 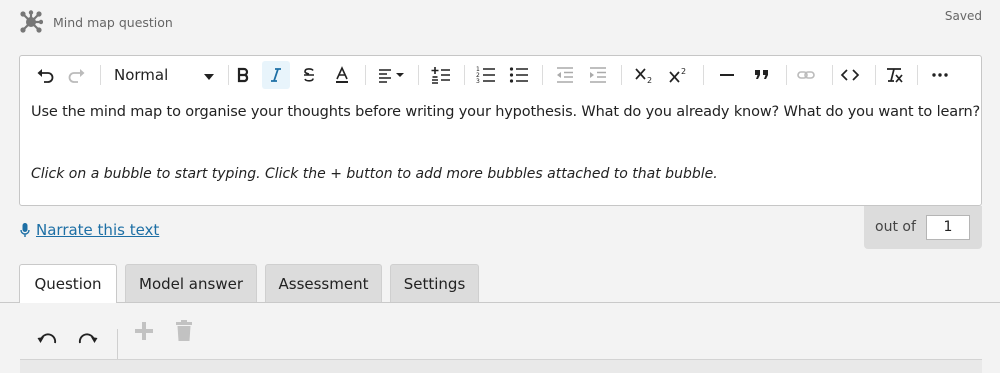 I want to click on tab-settings: Settings, so click(x=434, y=283).